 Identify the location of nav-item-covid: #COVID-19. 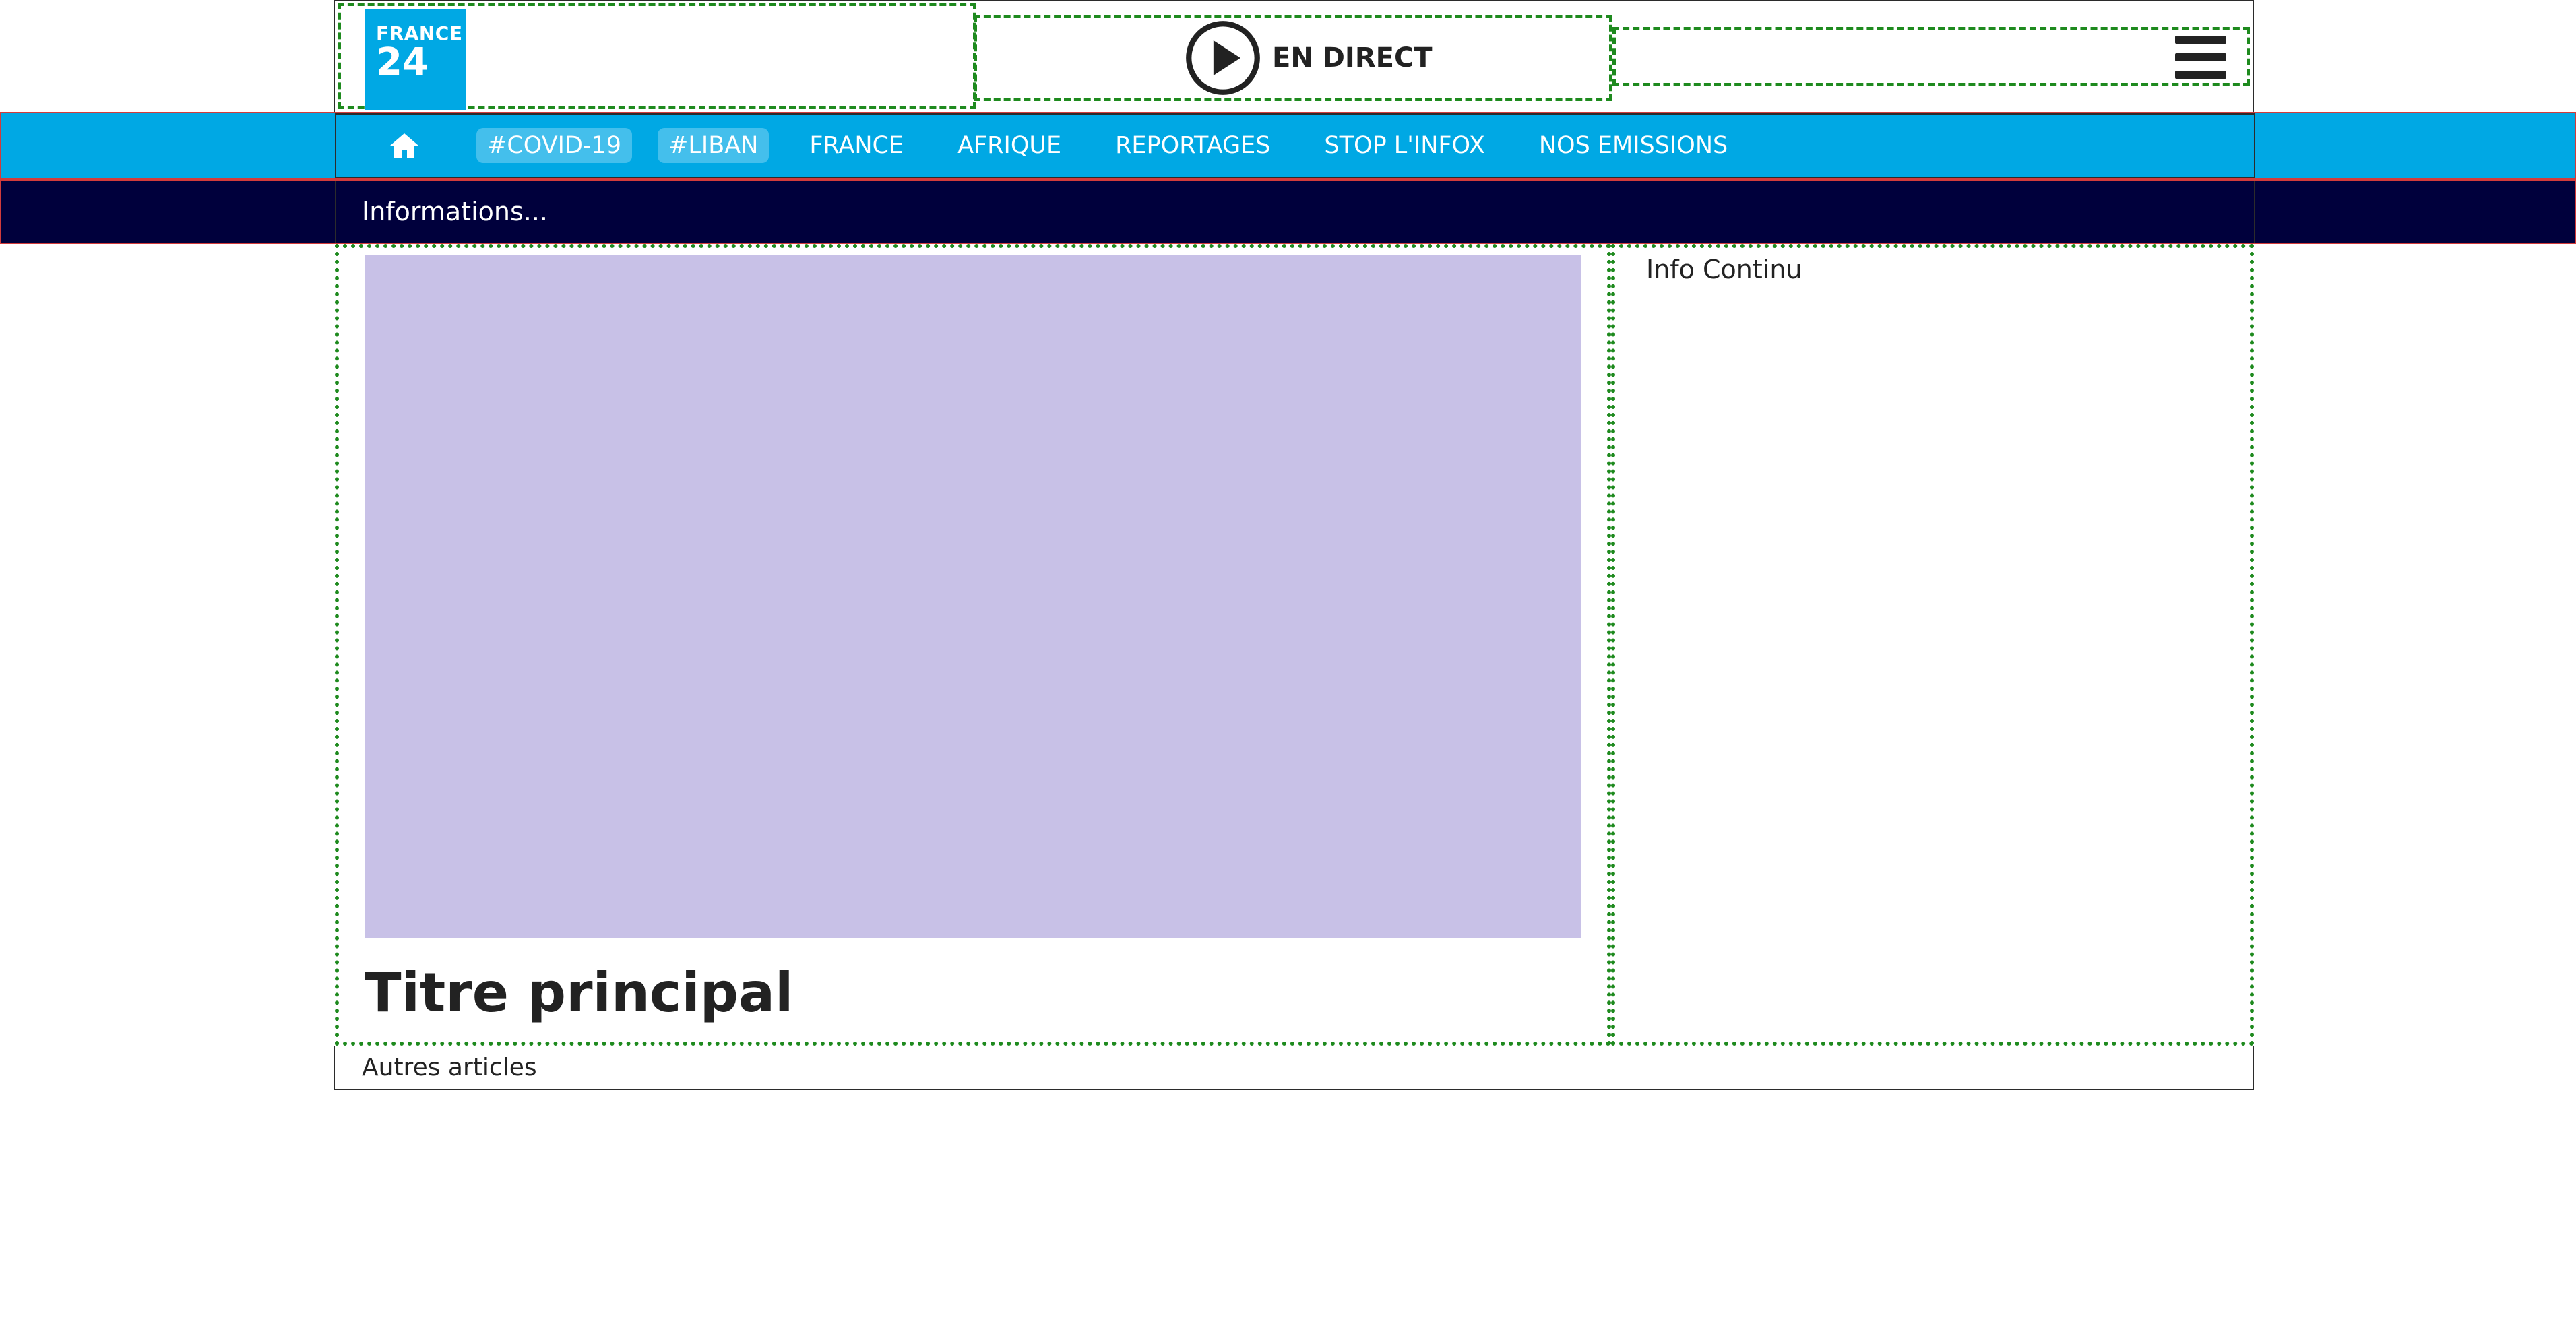
(554, 145).